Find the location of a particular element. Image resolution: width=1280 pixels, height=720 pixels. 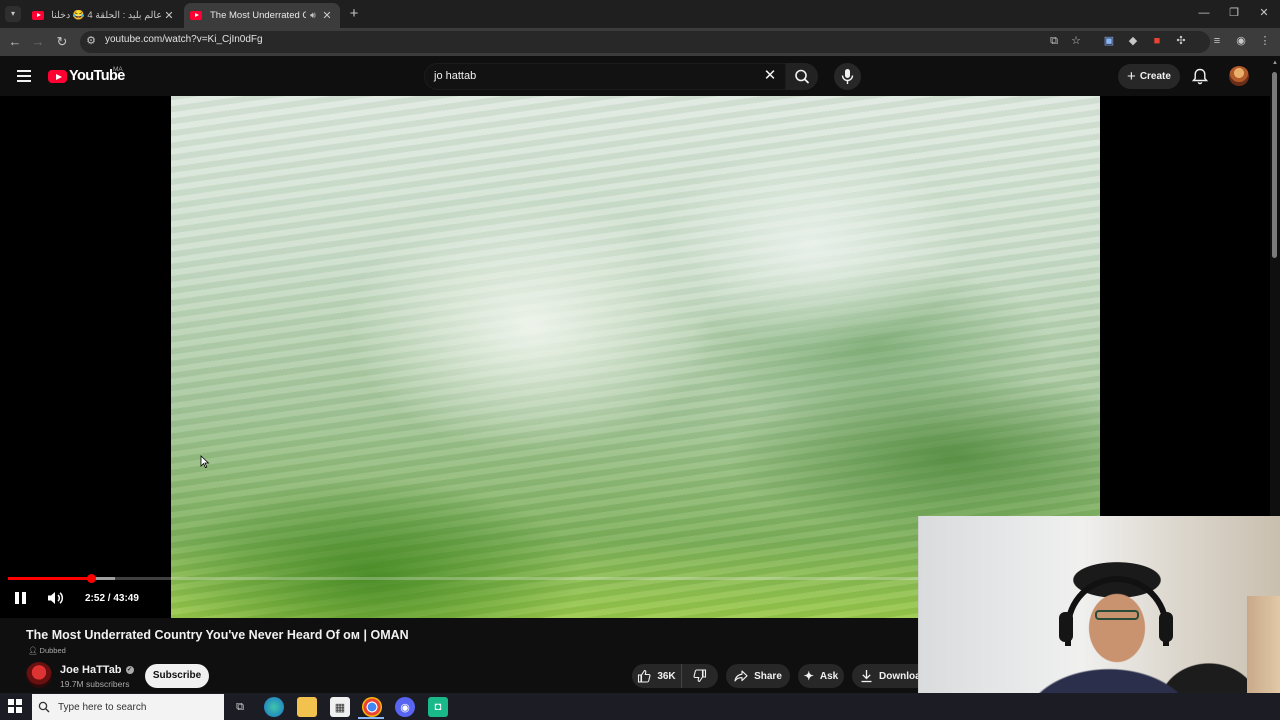

create-button: + Create is located at coordinates (1149, 76).